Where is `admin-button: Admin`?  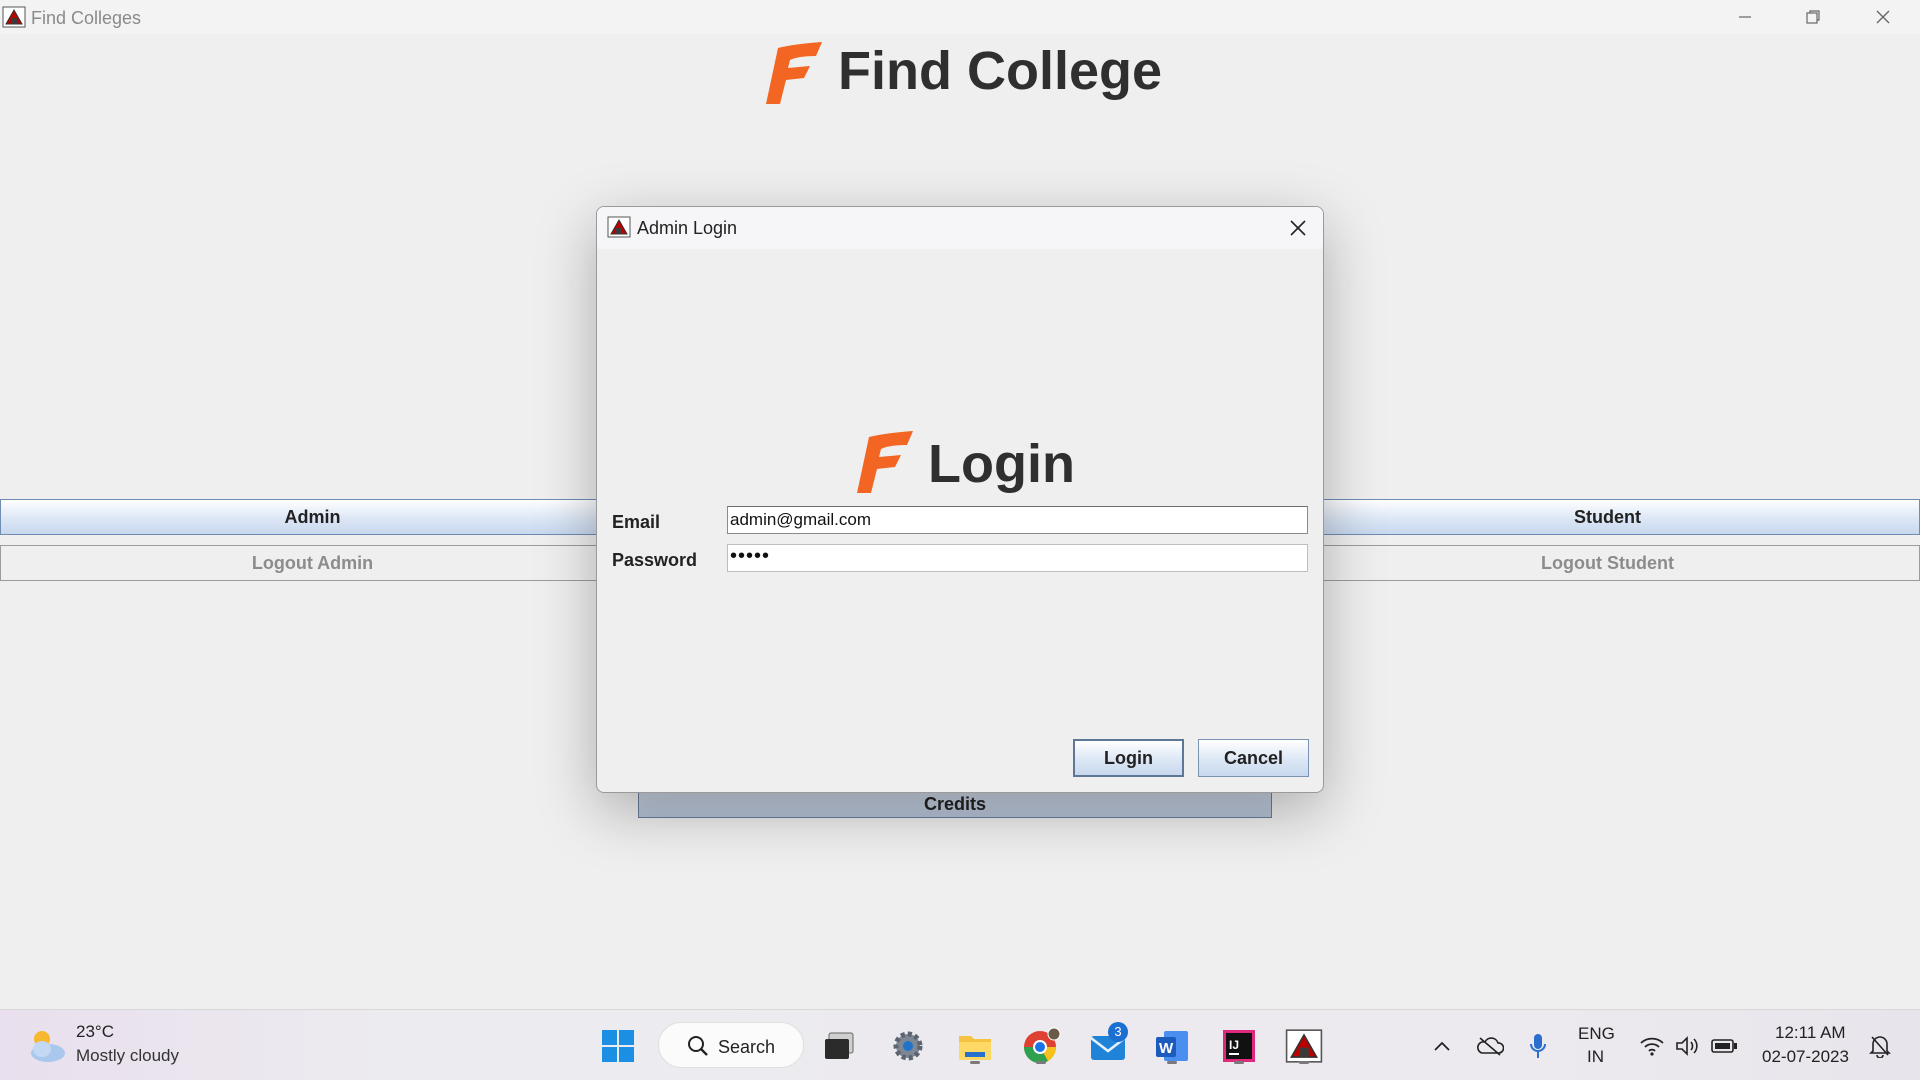 admin-button: Admin is located at coordinates (312, 517).